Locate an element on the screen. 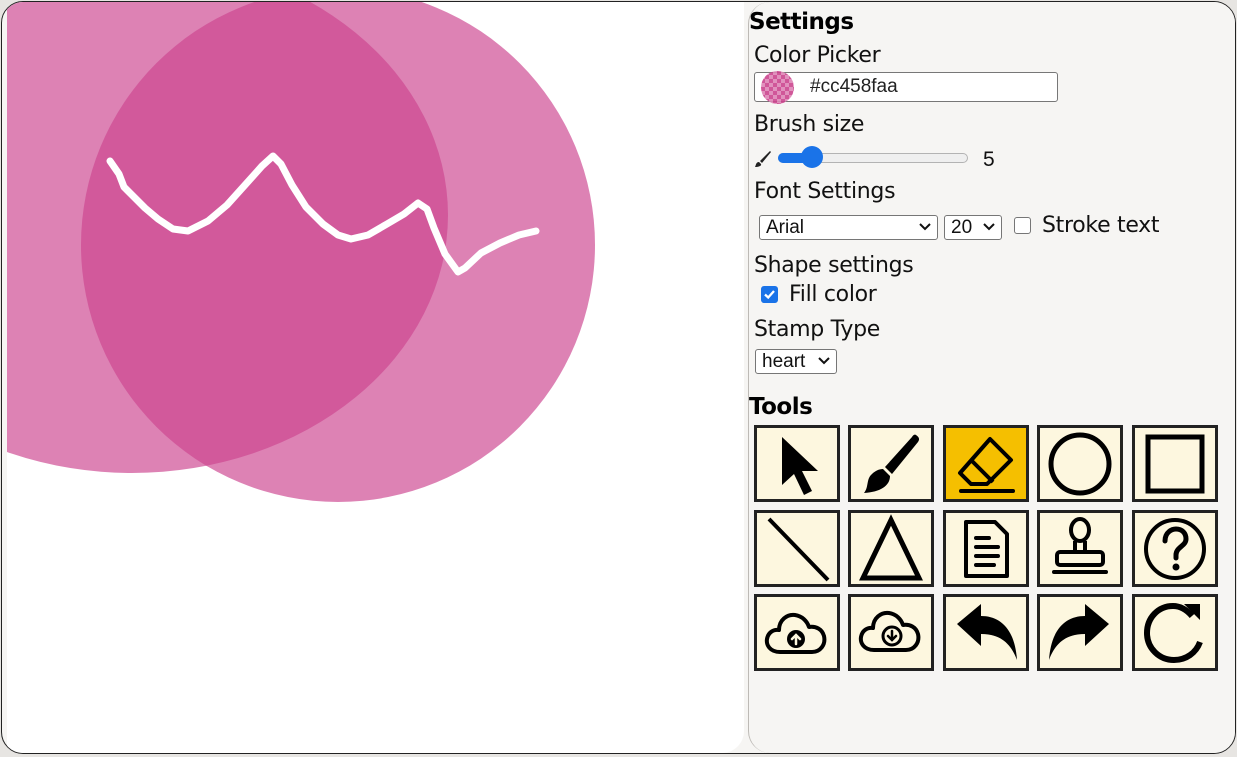 The height and width of the screenshot is (757, 1237). tool-eraser is located at coordinates (986, 463).